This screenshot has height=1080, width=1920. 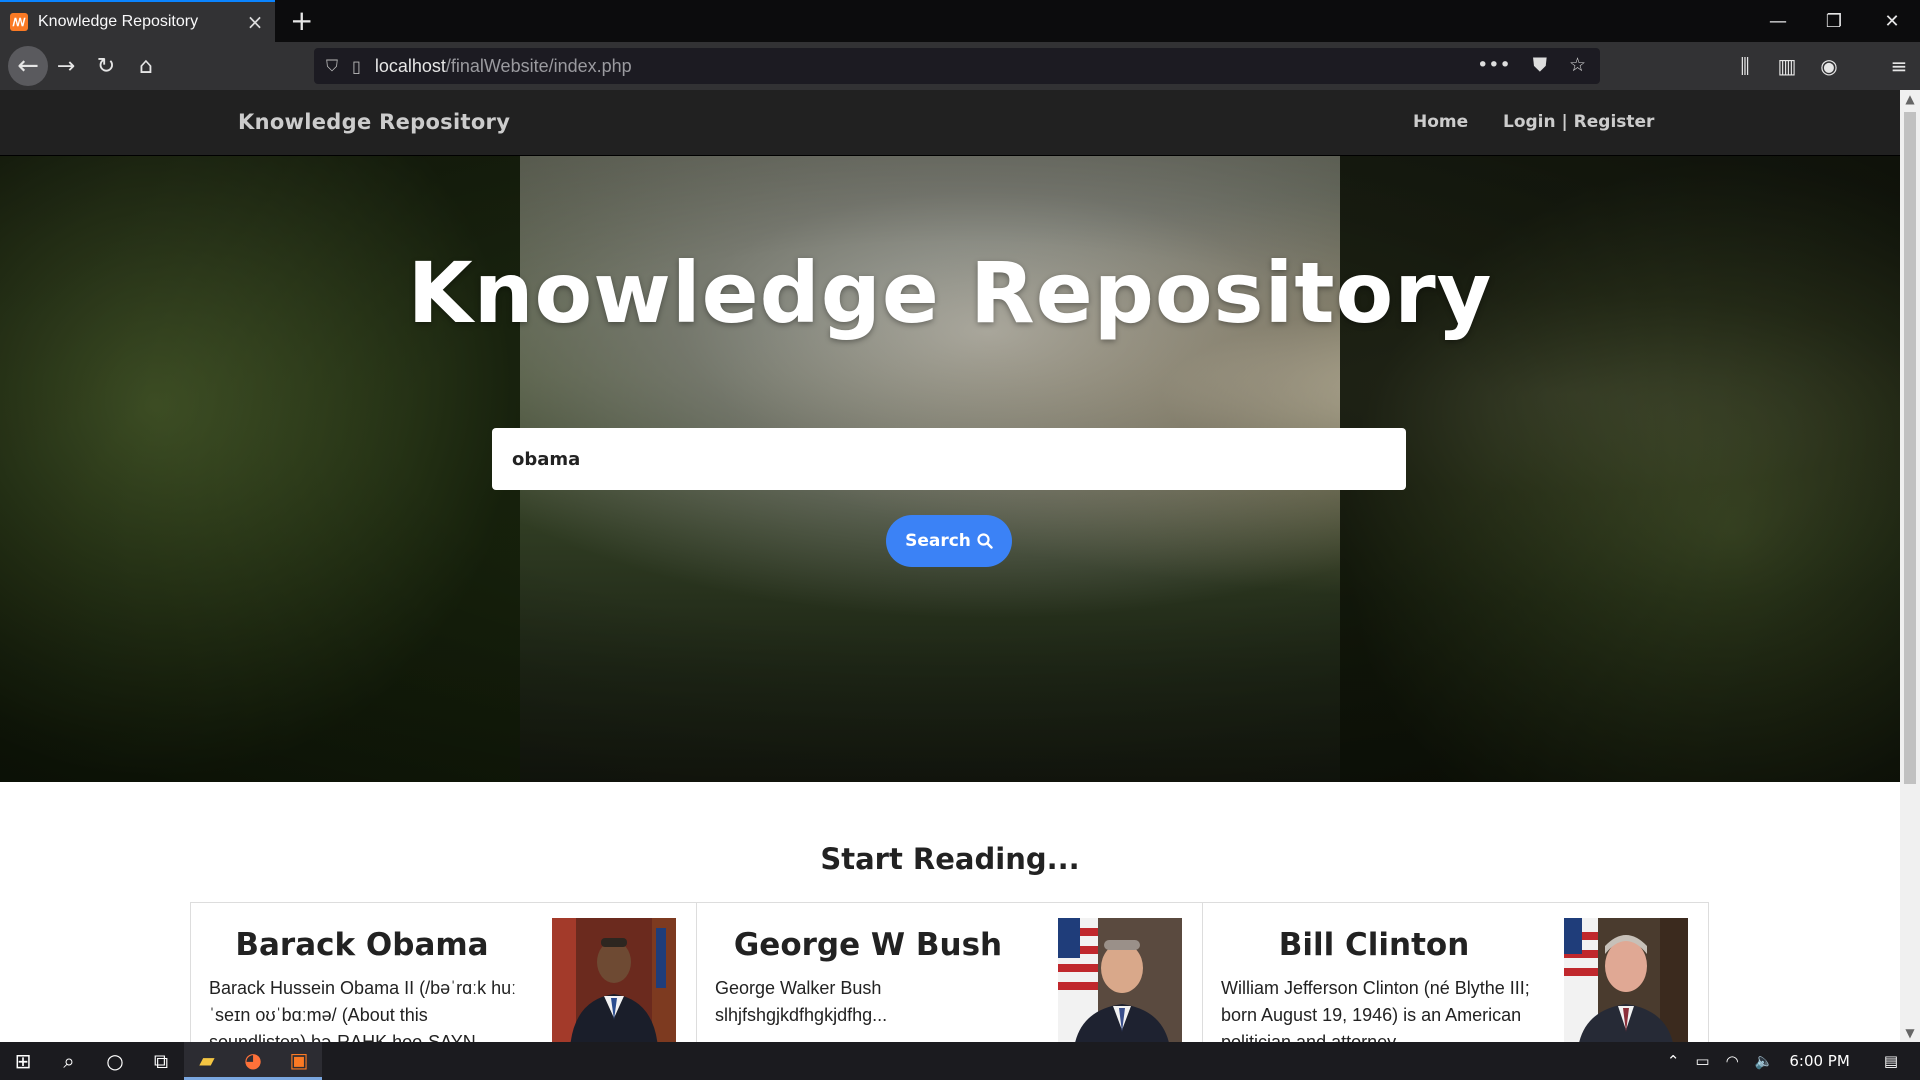 I want to click on clock: 6:00 PM, so click(x=1819, y=1061).